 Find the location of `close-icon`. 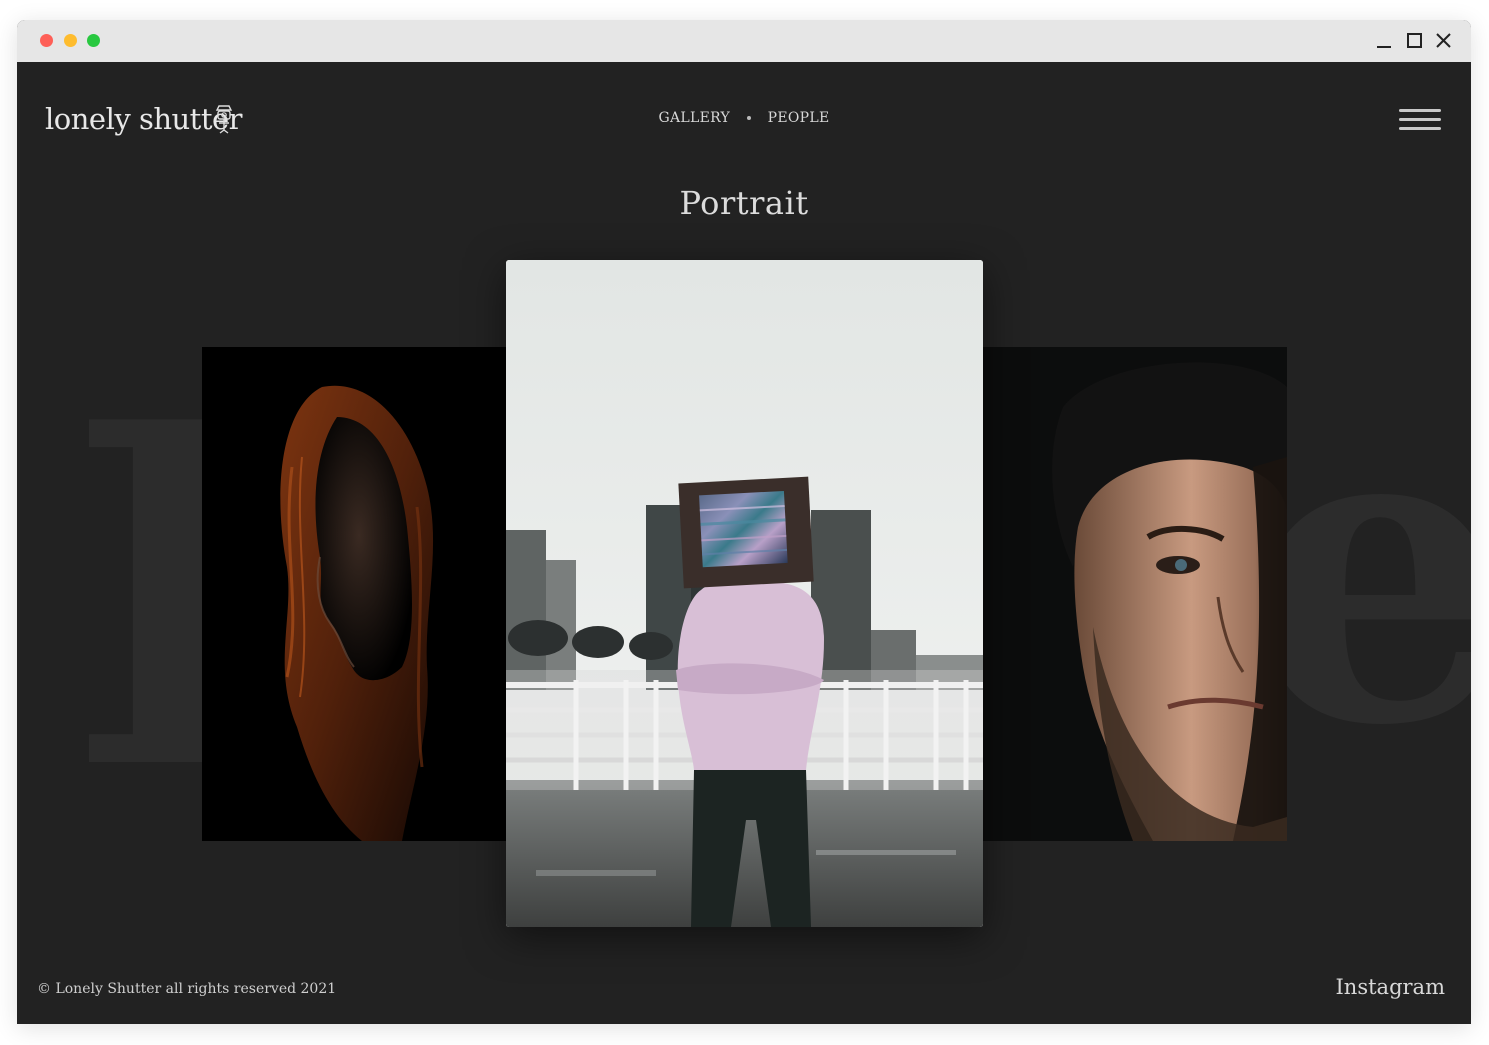

close-icon is located at coordinates (1443, 41).